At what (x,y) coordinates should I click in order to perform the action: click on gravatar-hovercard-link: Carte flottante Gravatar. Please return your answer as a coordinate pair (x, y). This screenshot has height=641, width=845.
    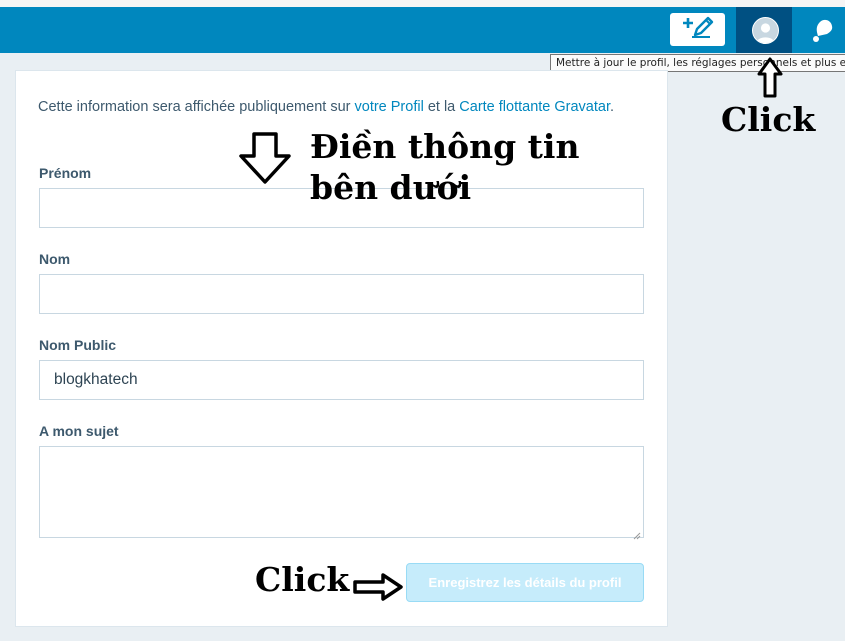
    Looking at the image, I should click on (534, 107).